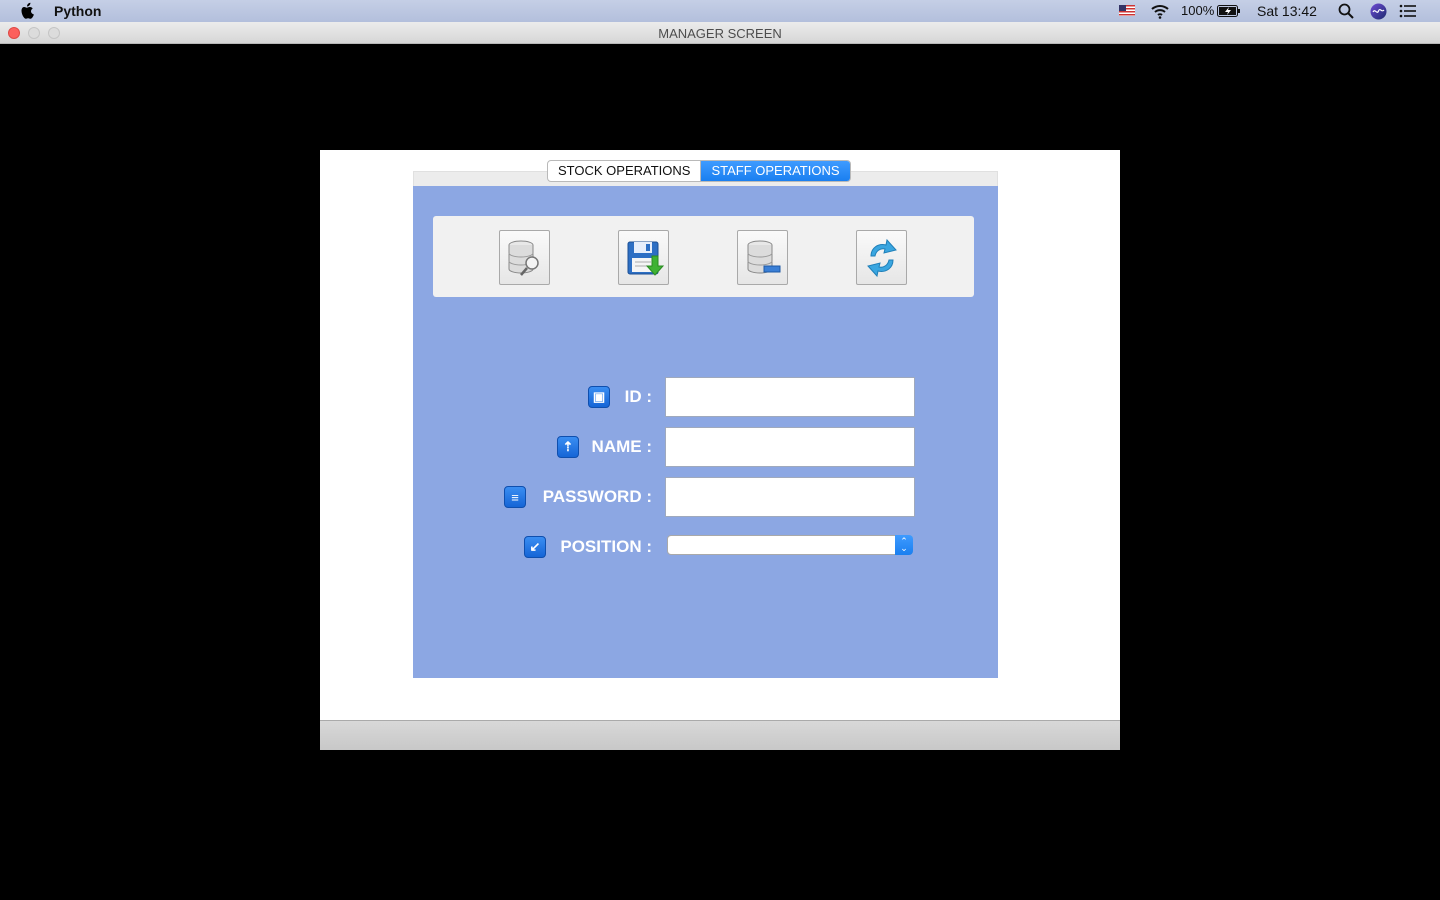 The image size is (1440, 900). I want to click on menu-bar: Python 100% Sat 13:42, so click(720, 11).